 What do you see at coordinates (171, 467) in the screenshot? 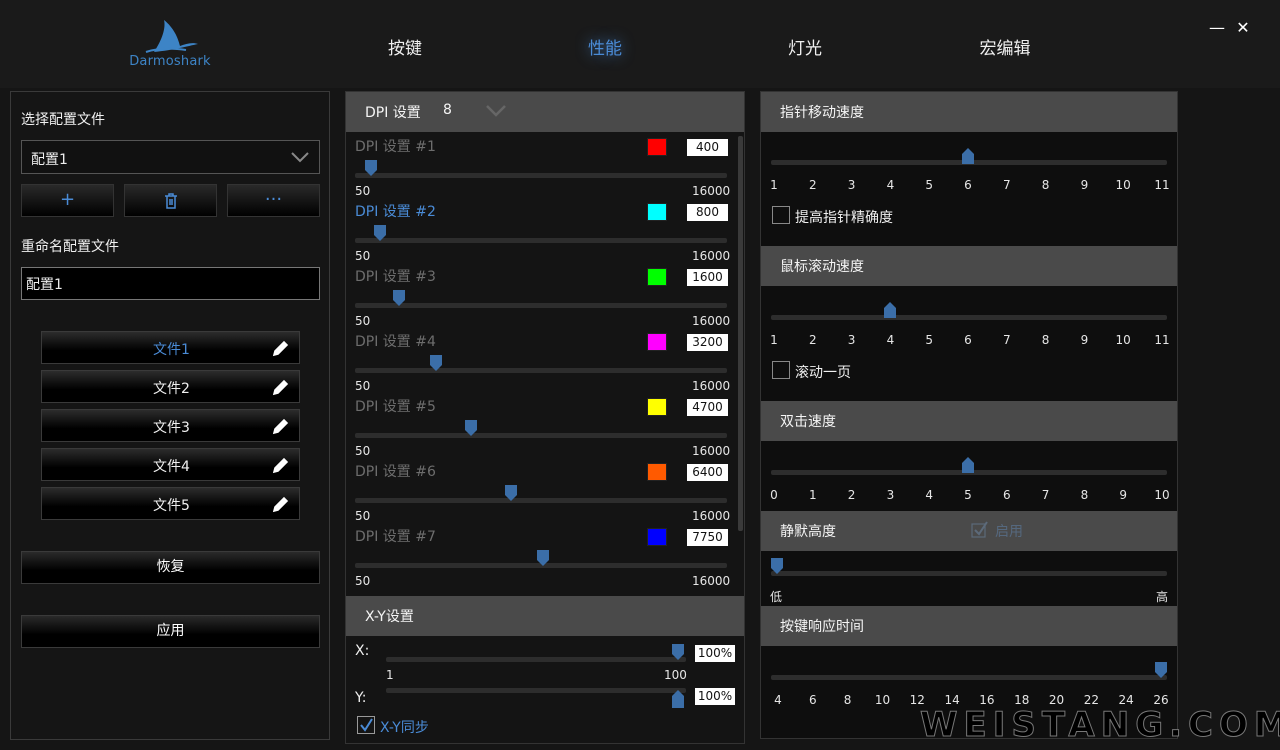
I see `file-name: 文件4` at bounding box center [171, 467].